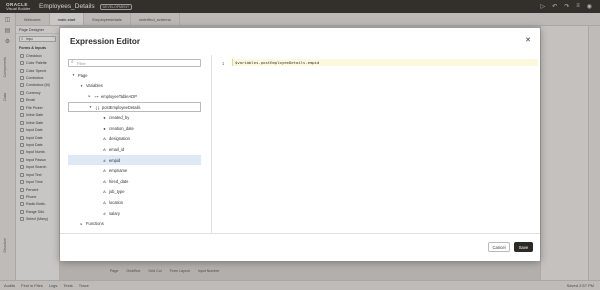 Image resolution: width=600 pixels, height=290 pixels. What do you see at coordinates (134, 170) in the screenshot?
I see `tree-node: Aempname` at bounding box center [134, 170].